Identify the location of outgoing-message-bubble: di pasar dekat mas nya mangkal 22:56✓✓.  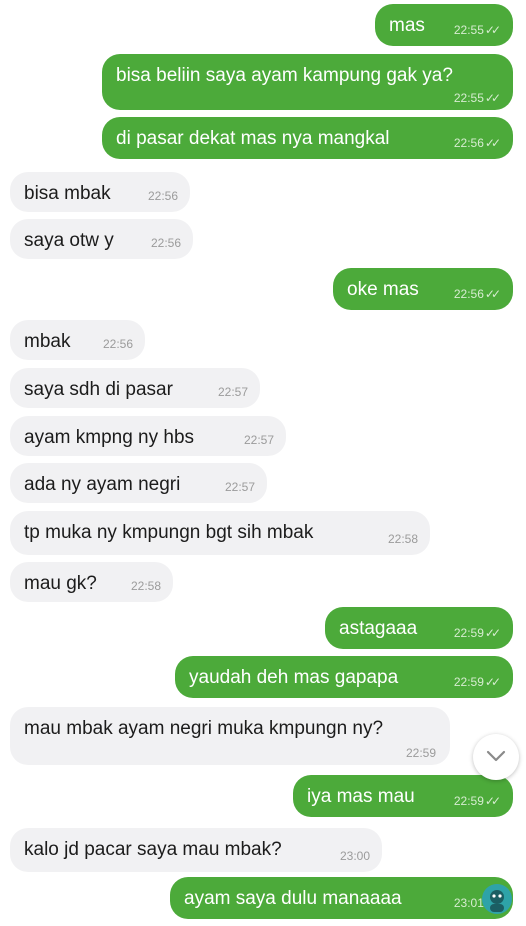
(307, 138).